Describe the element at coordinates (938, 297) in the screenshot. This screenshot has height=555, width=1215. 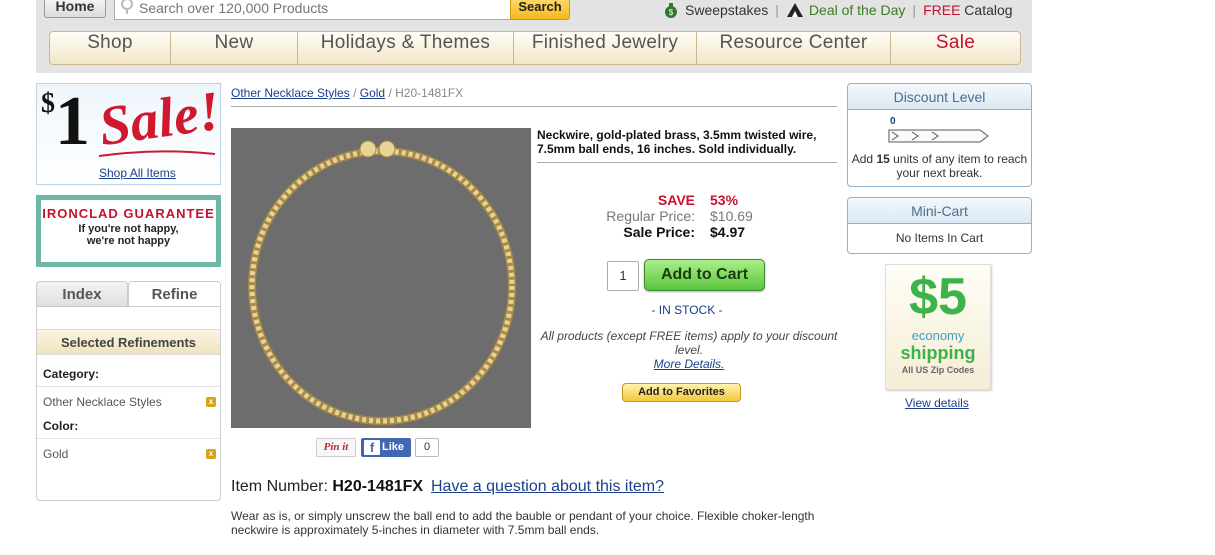
I see `shipping-price: $5` at that location.